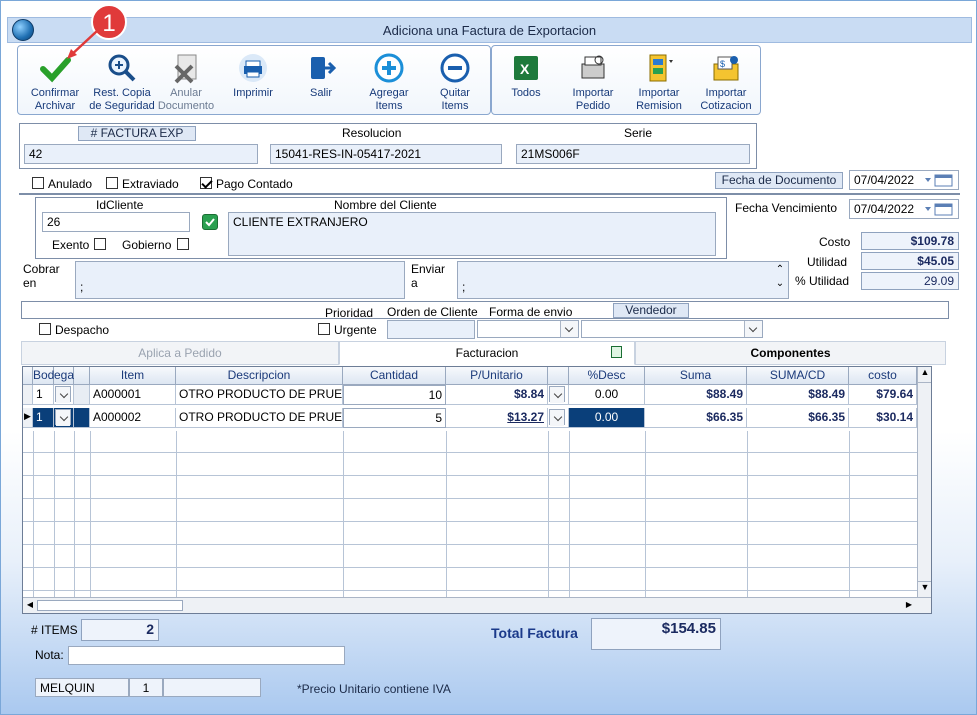  What do you see at coordinates (909, 606) in the screenshot?
I see `scroll-right-icon: ▶` at bounding box center [909, 606].